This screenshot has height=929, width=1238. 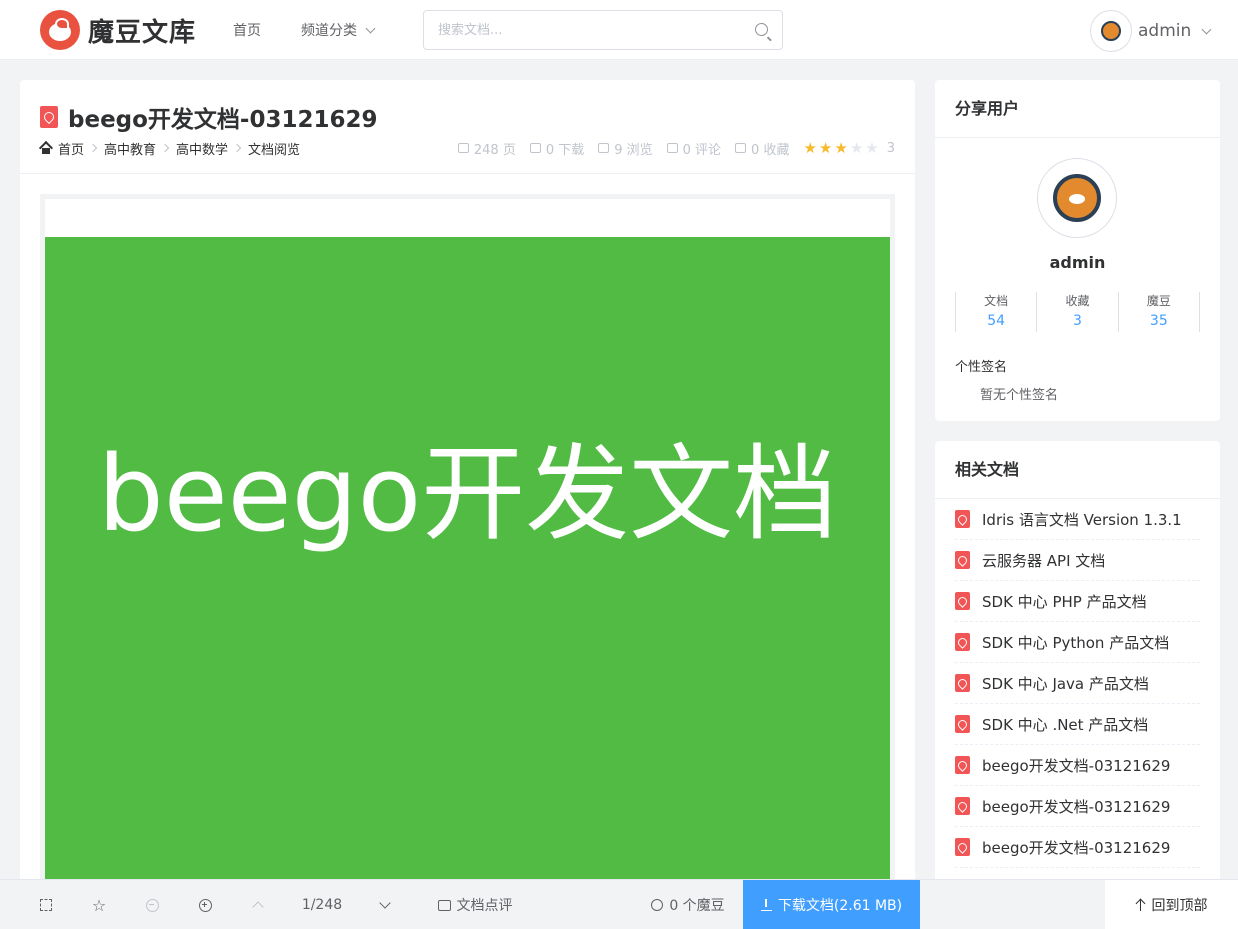 I want to click on list-item: 云服务器 API 文档, so click(x=1077, y=560).